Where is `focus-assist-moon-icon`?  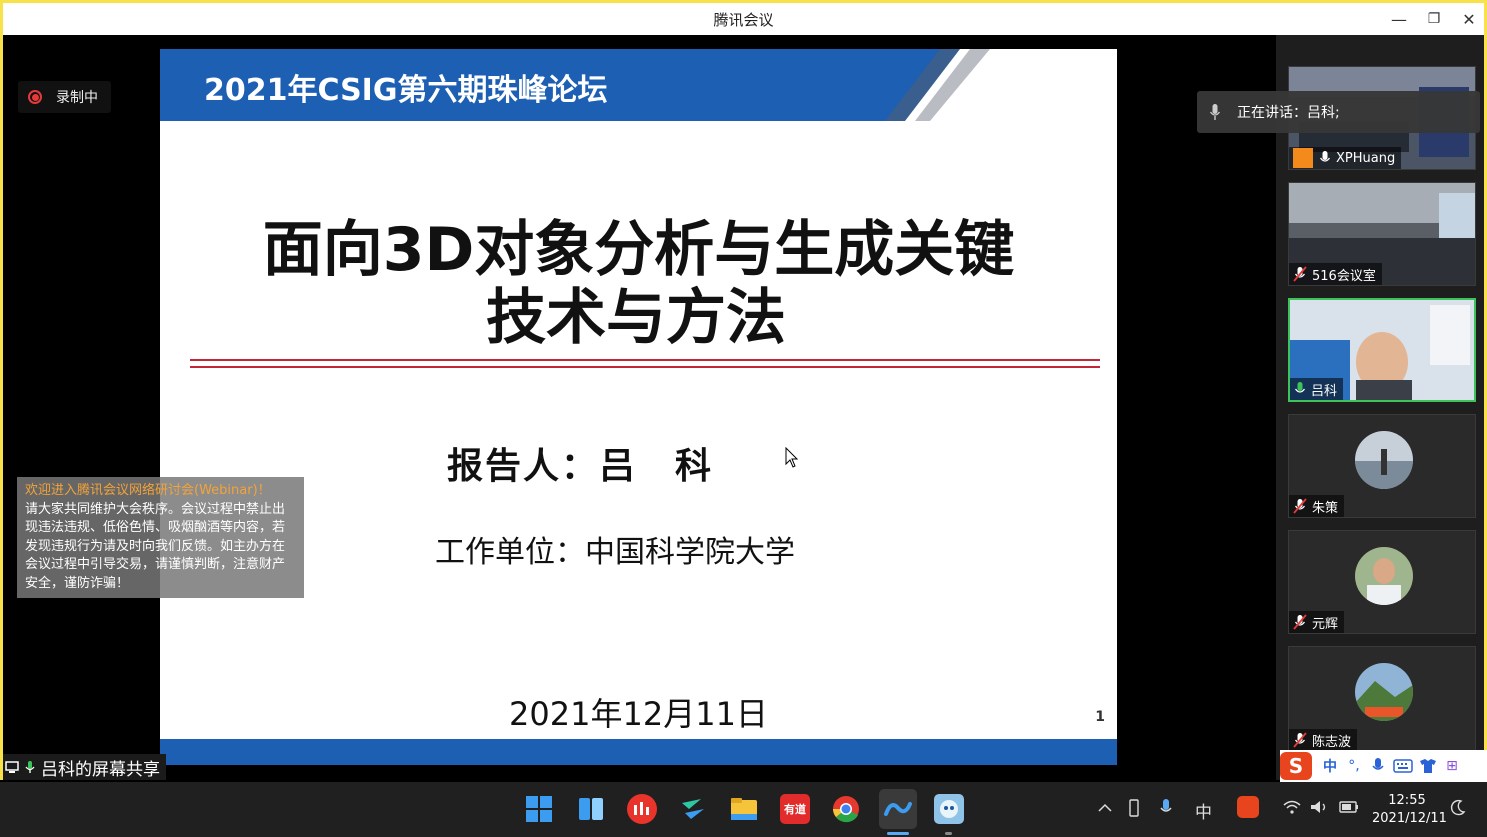
focus-assist-moon-icon is located at coordinates (1458, 808).